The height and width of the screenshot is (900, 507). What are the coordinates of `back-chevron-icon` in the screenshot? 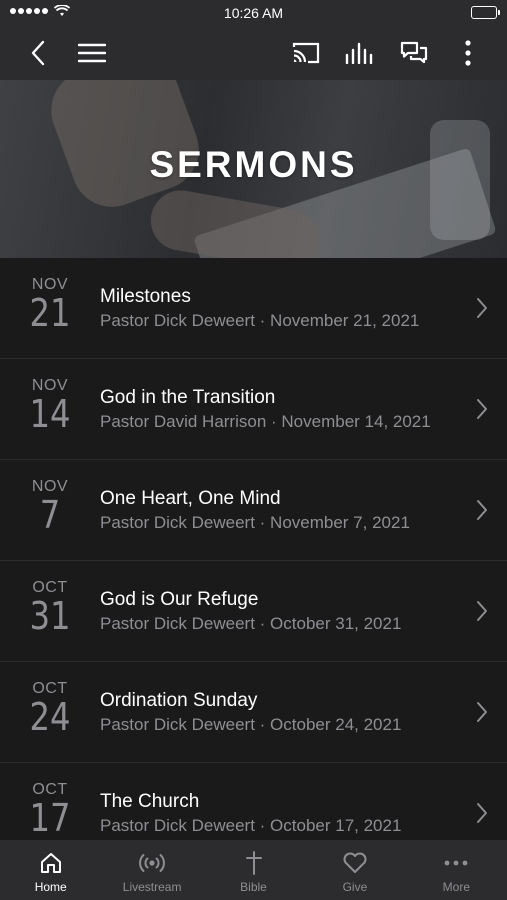 It's located at (38, 53).